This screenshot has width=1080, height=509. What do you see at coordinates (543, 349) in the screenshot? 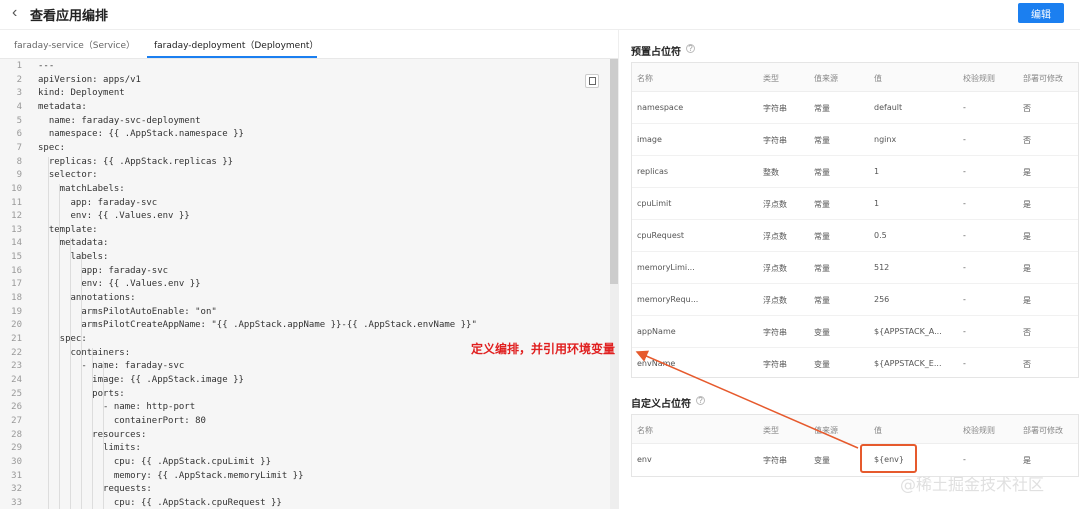
I see `annotation-text: 定义编排，并引用环境变量` at bounding box center [543, 349].